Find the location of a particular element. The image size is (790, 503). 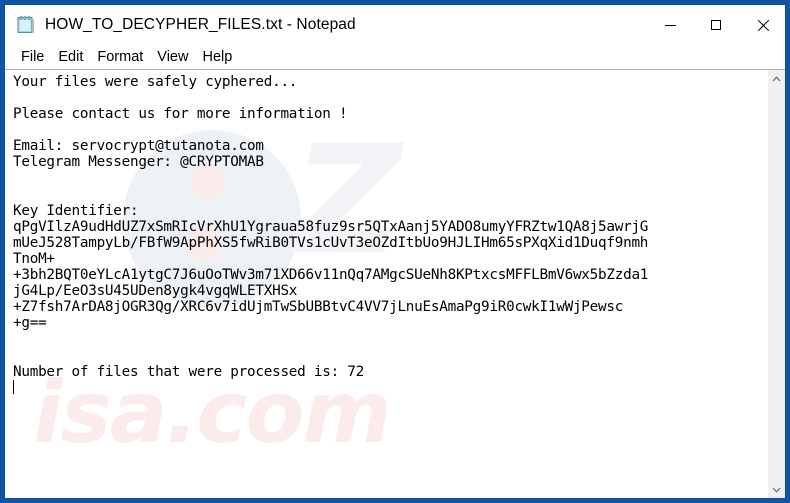

close-button is located at coordinates (762, 25).